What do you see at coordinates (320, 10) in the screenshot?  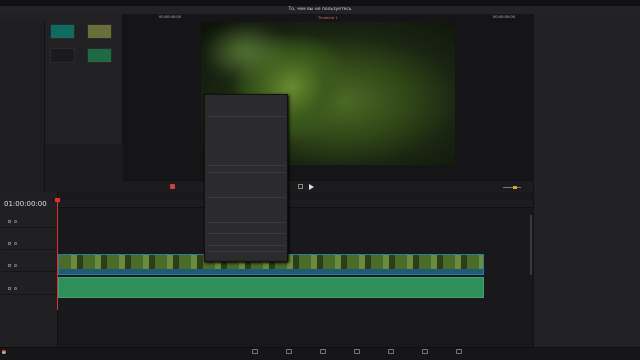 I see `top-toolbar` at bounding box center [320, 10].